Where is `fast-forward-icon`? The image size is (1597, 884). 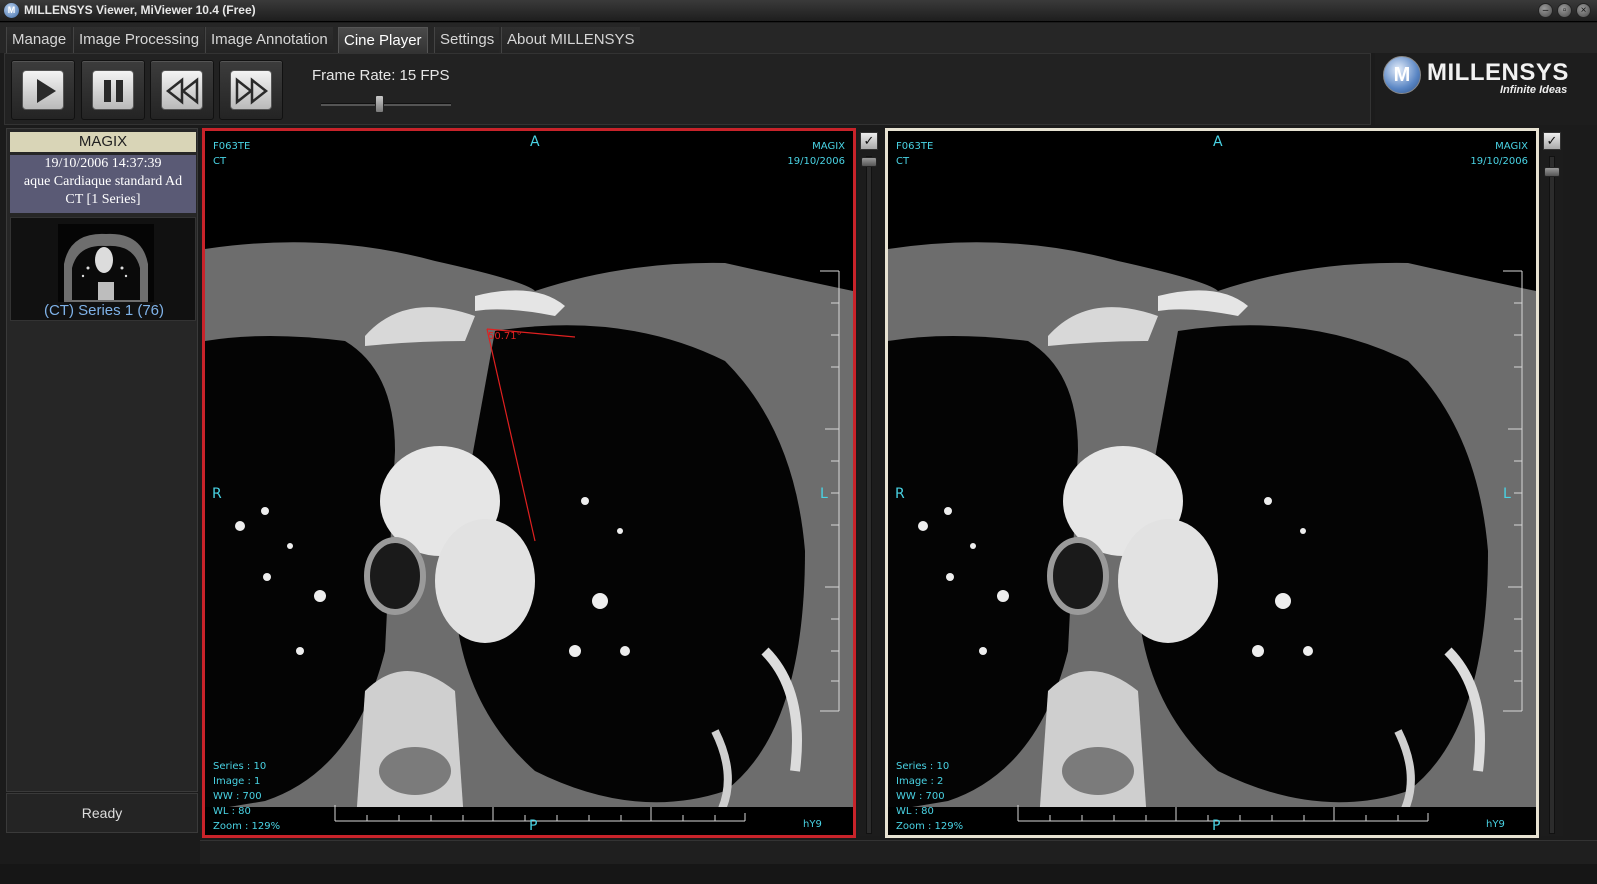
fast-forward-icon is located at coordinates (252, 91).